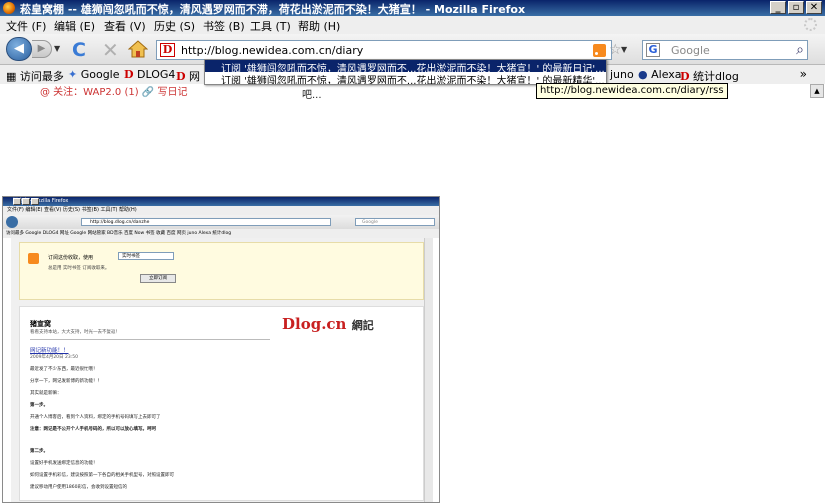 Image resolution: width=825 pixels, height=503 pixels. I want to click on throbber-icon, so click(810, 24).